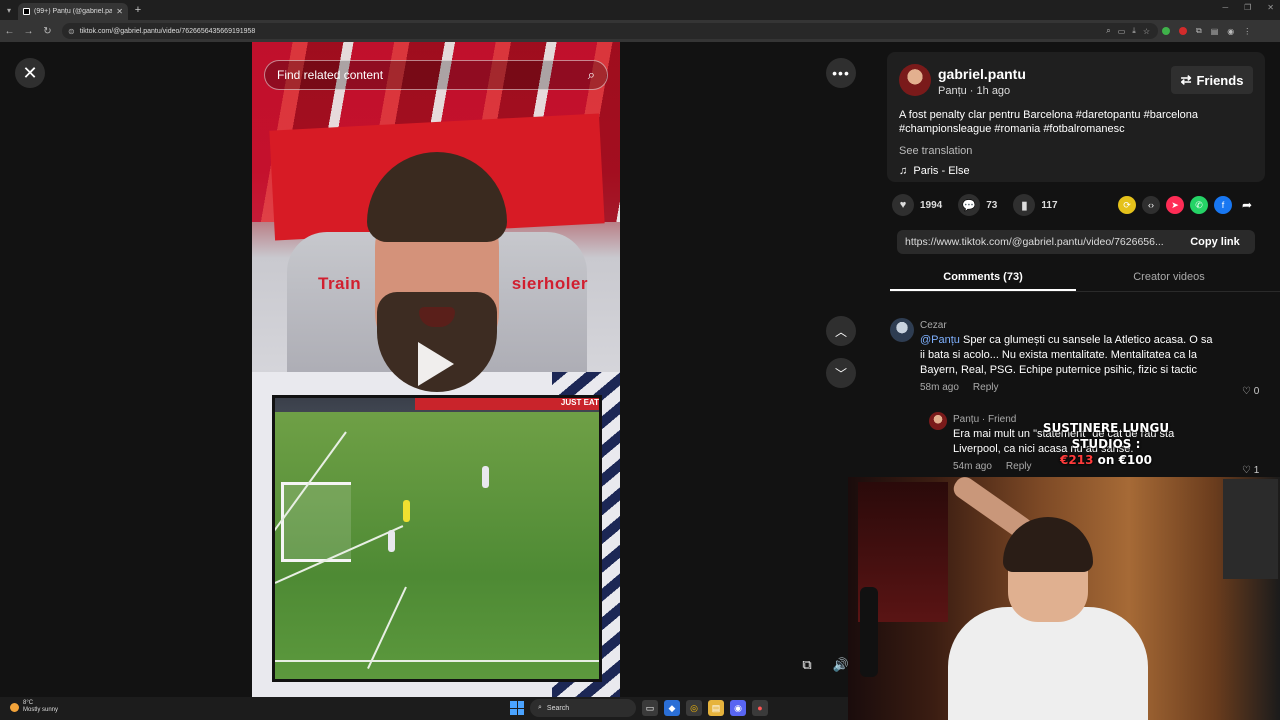  I want to click on omnibox-actions: ⌕ ▭ ⤓ ☆, so click(1132, 31).